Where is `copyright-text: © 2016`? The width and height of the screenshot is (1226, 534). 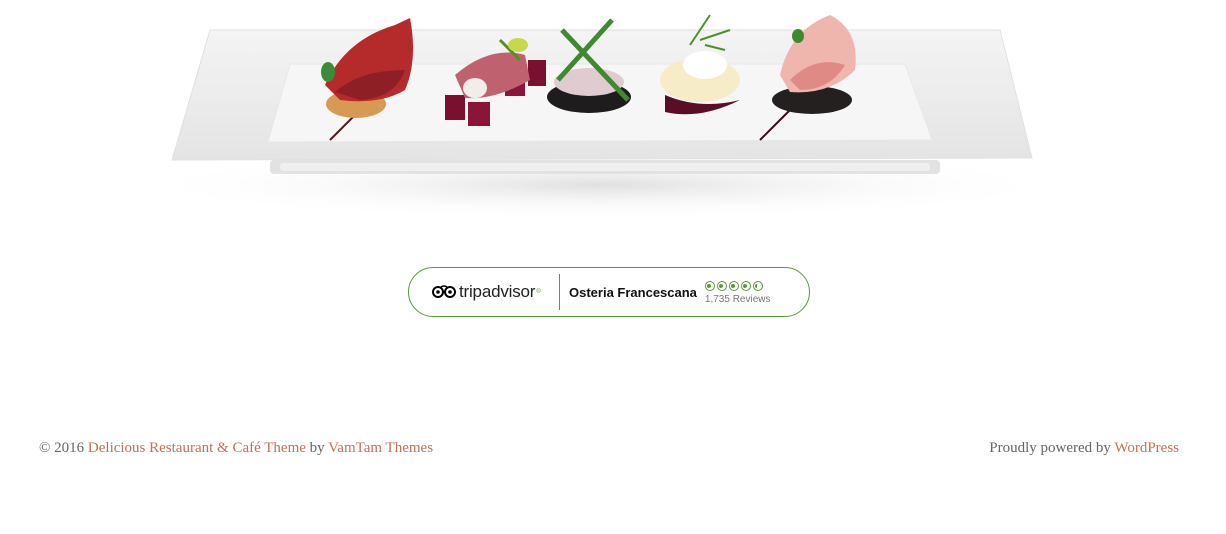 copyright-text: © 2016 is located at coordinates (62, 448).